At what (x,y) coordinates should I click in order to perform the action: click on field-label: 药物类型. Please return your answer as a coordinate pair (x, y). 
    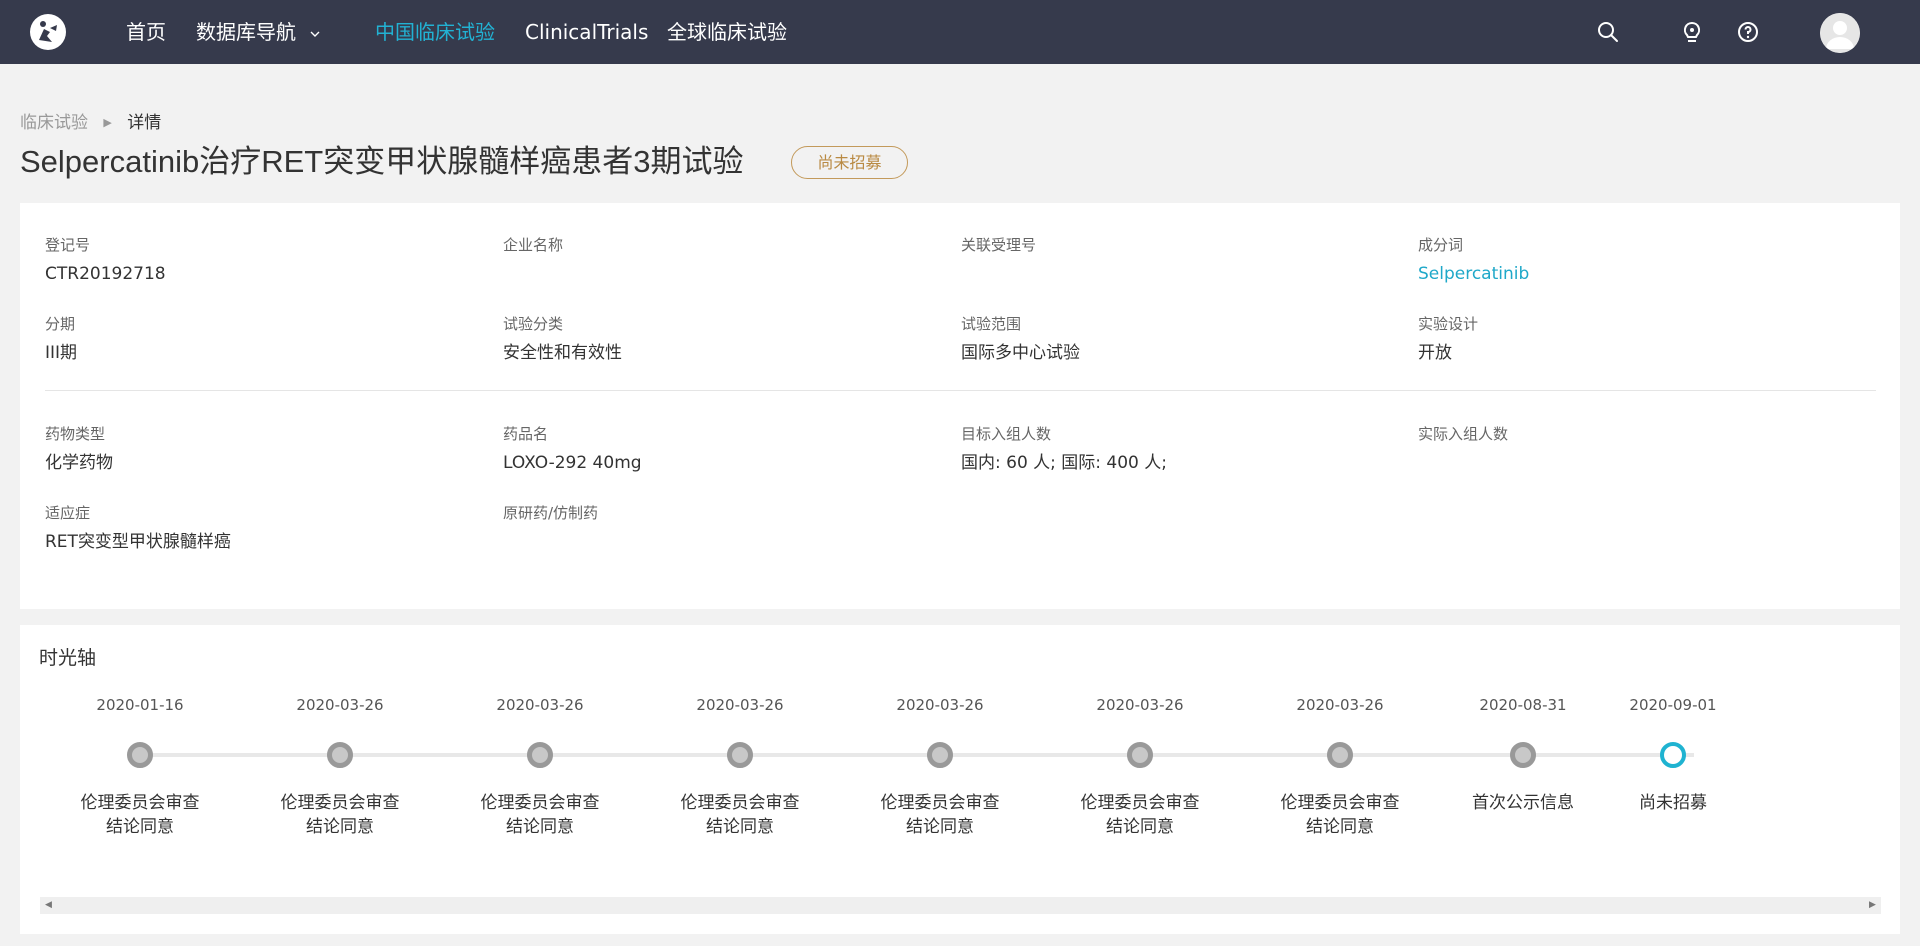
    Looking at the image, I should click on (75, 434).